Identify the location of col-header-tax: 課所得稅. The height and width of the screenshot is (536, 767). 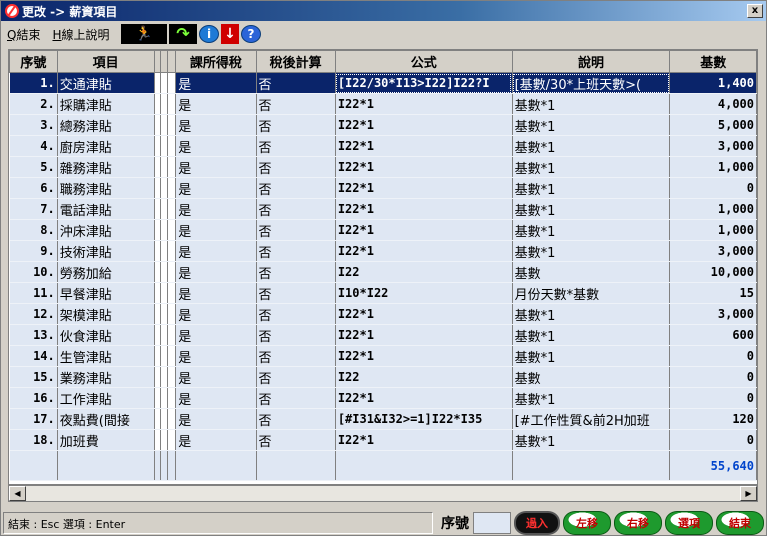
(216, 61).